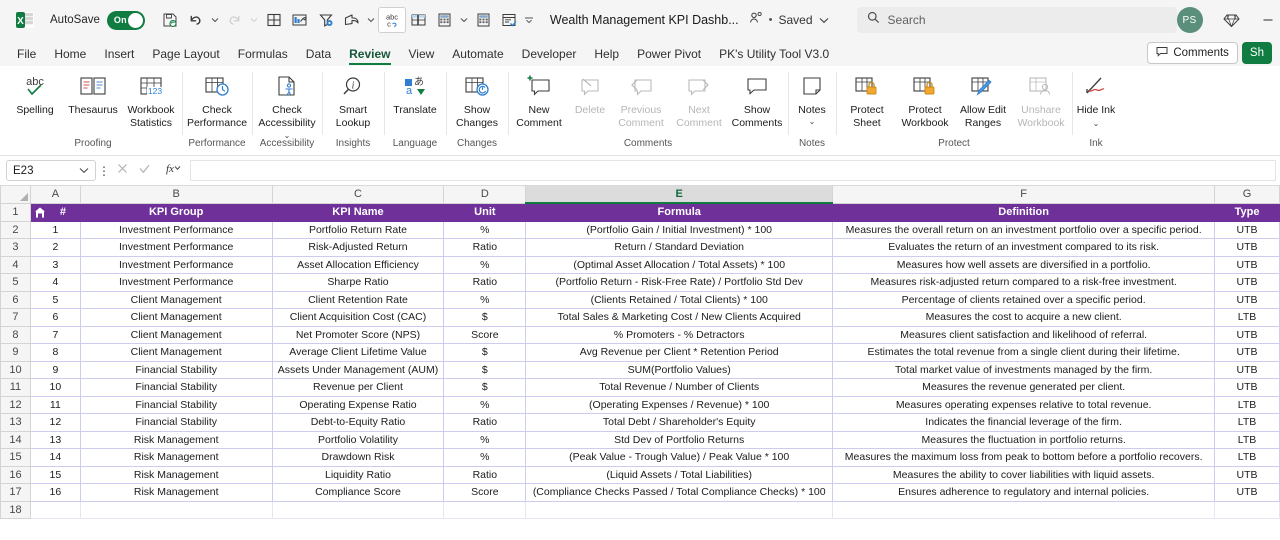 The image size is (1280, 540). I want to click on cell-g2: UTB, so click(1247, 229).